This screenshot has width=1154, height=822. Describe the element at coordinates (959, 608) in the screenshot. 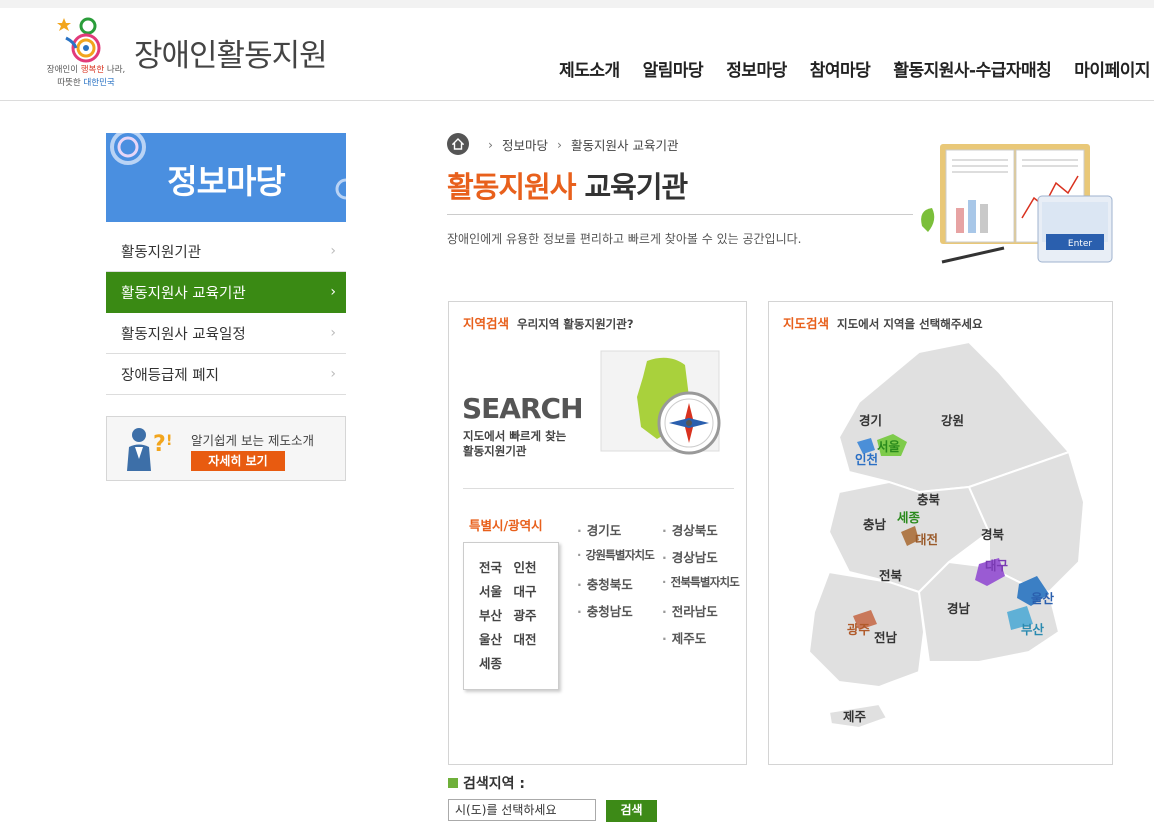

I see `map-label-gyeongnam: 경남` at that location.